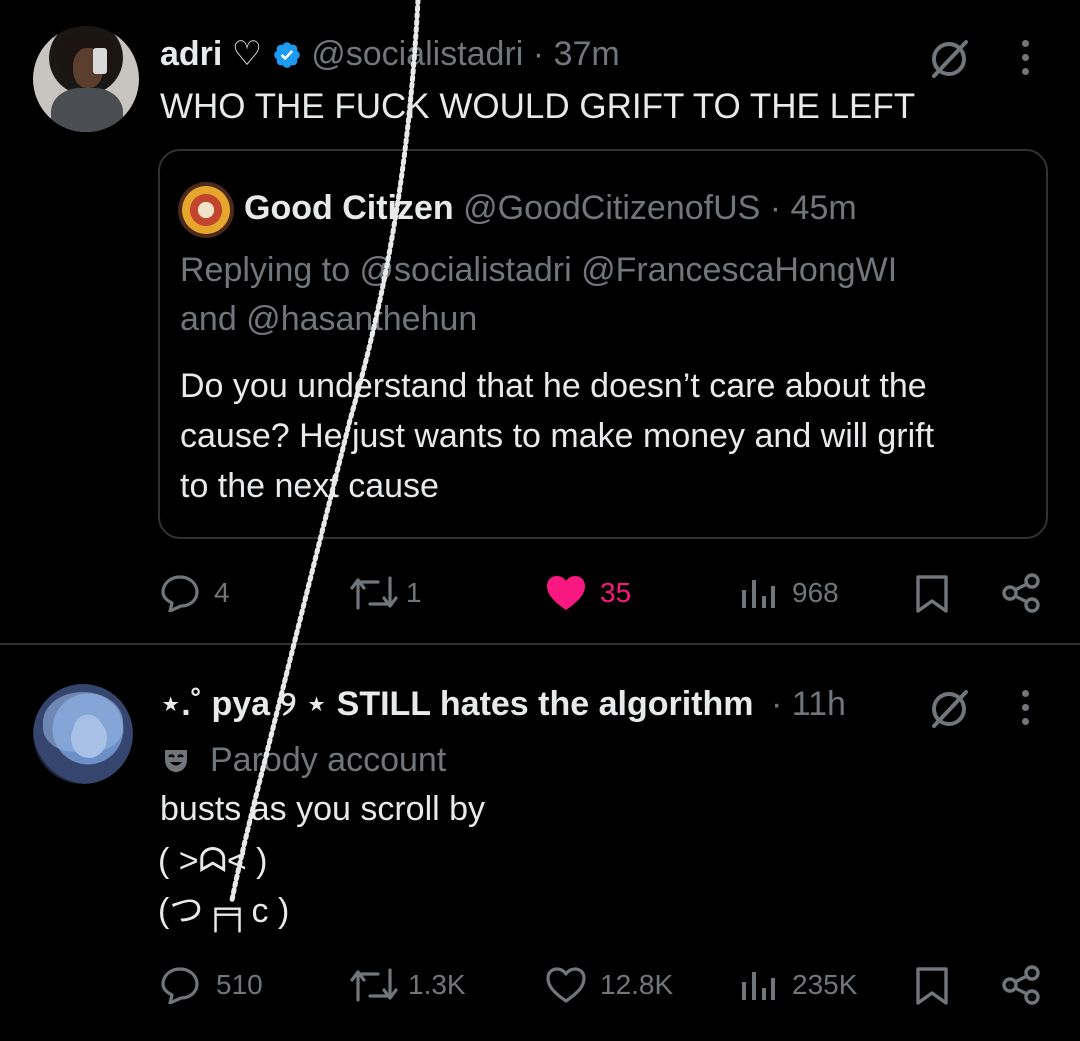 The image size is (1080, 1041). What do you see at coordinates (815, 592) in the screenshot?
I see `view-count: 968` at bounding box center [815, 592].